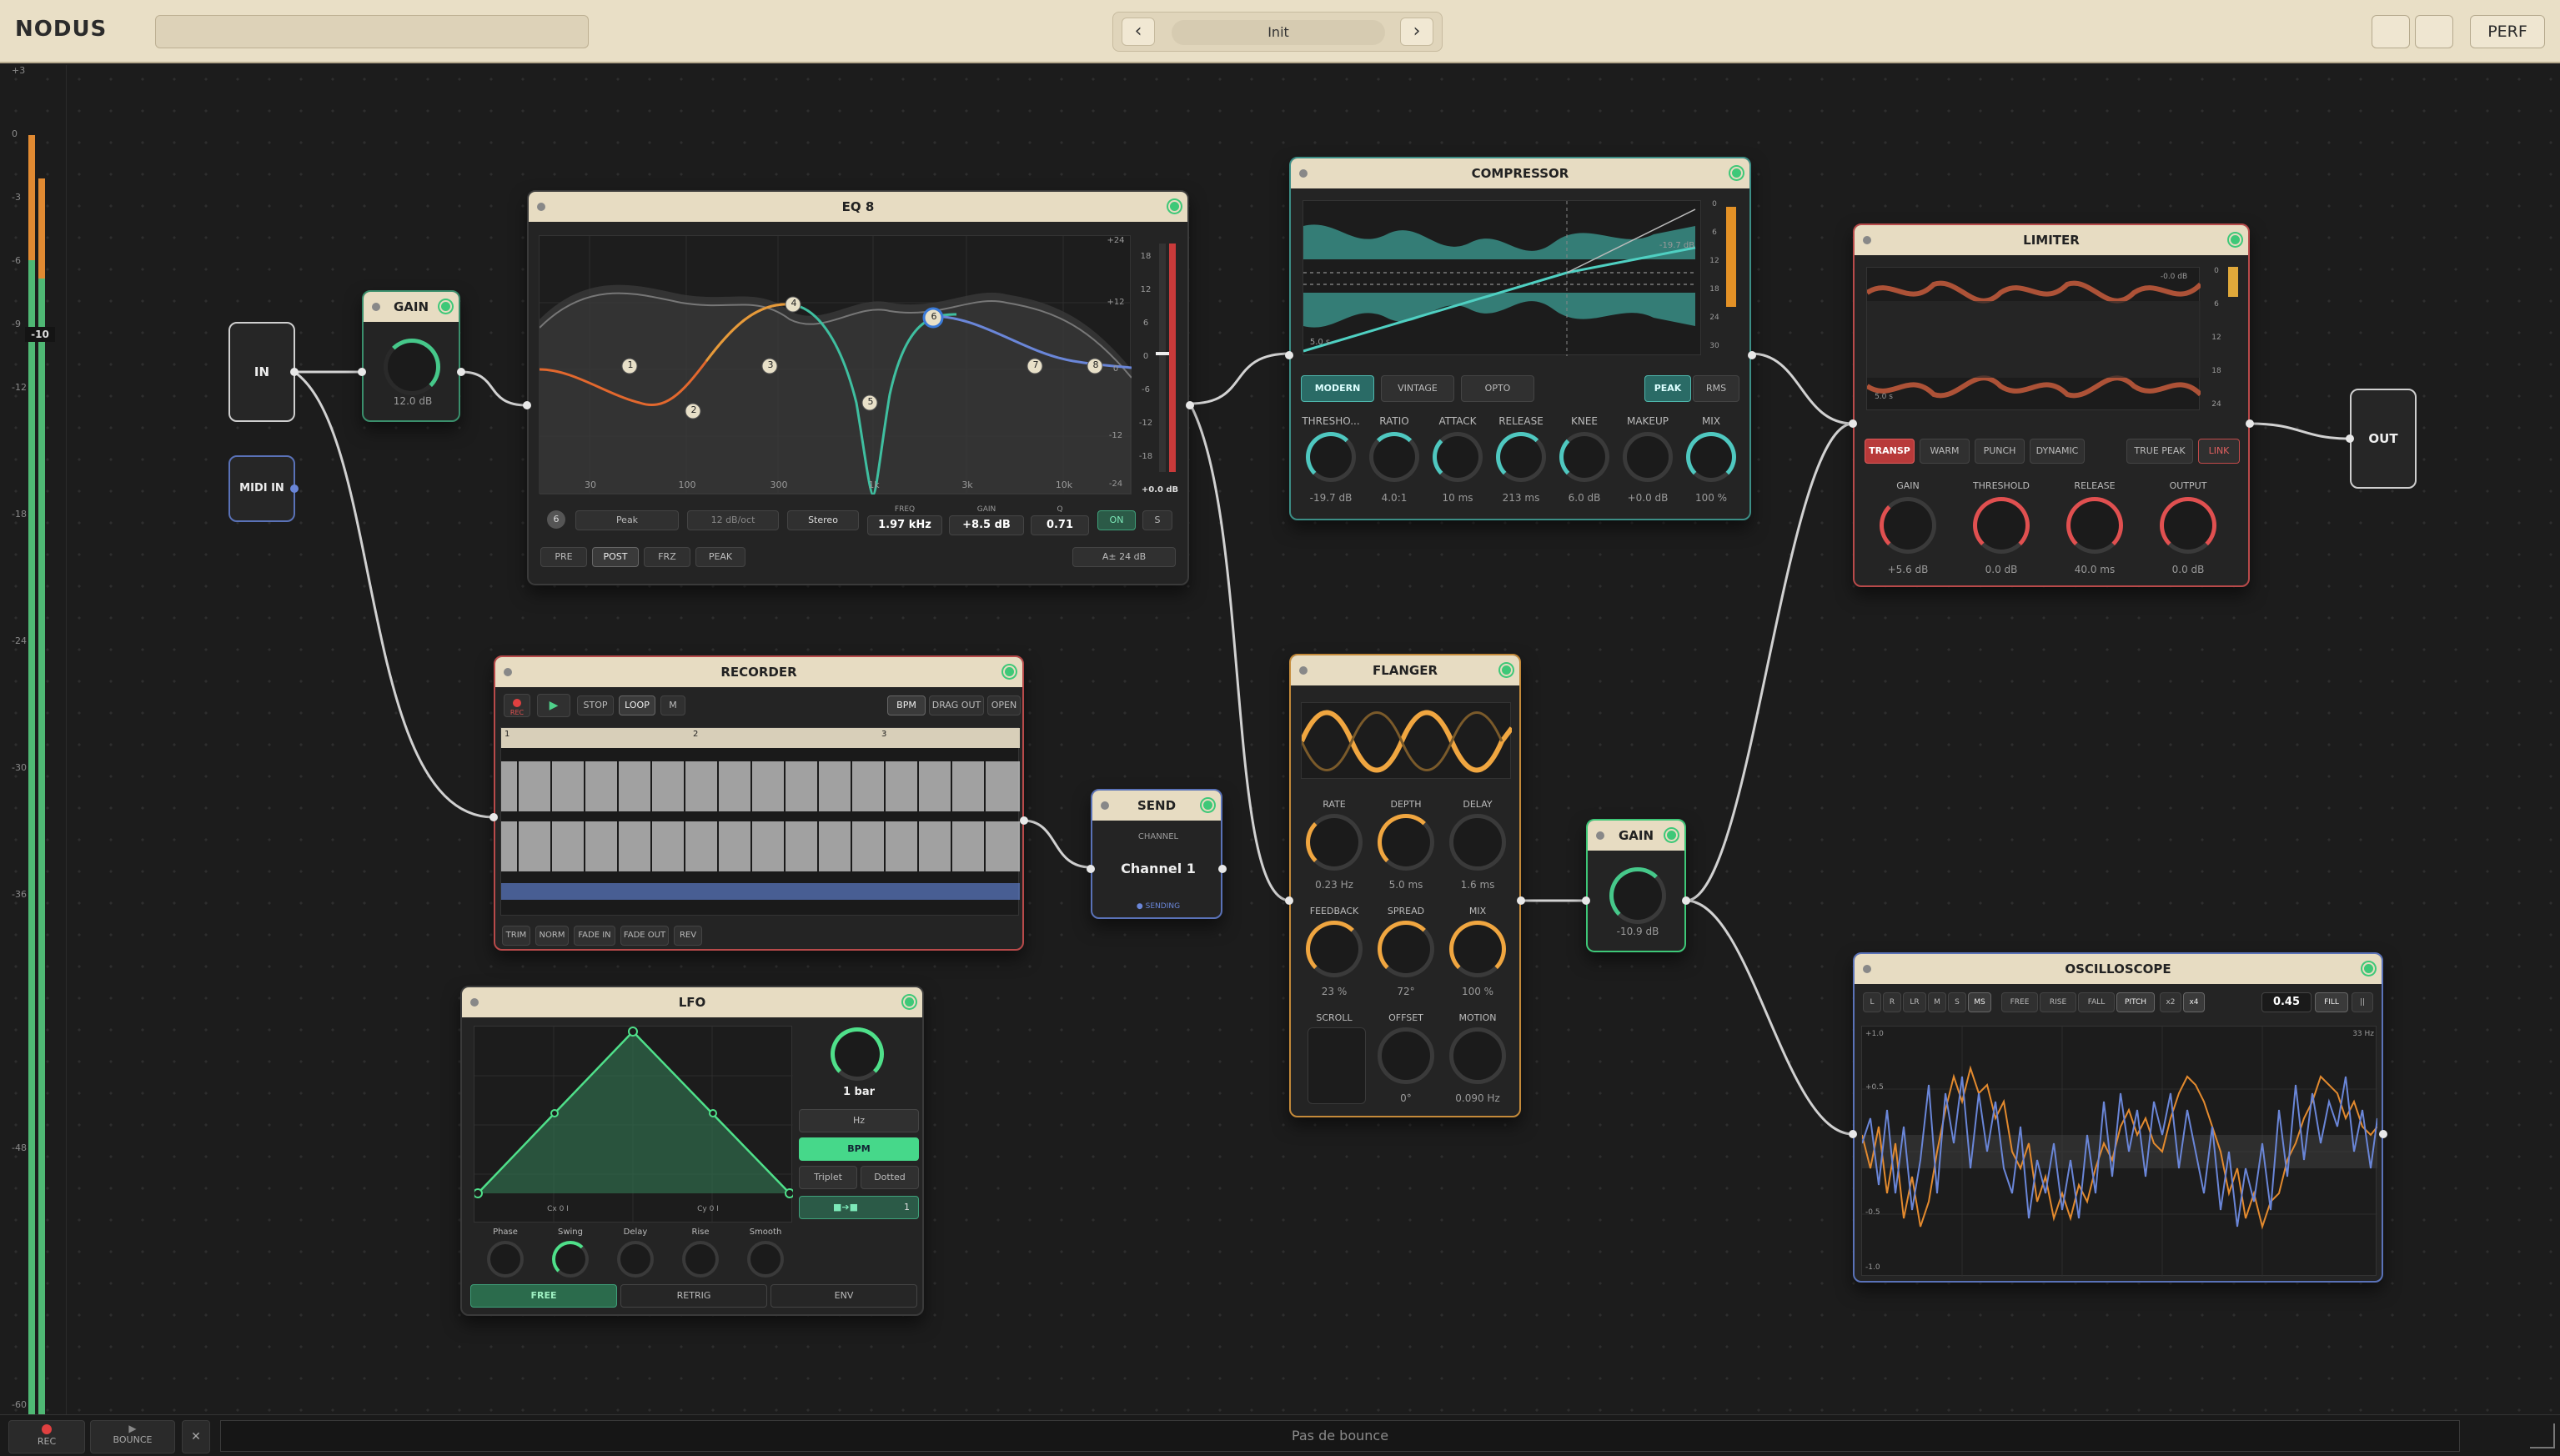 This screenshot has height=1456, width=2560. What do you see at coordinates (261, 488) in the screenshot?
I see `midi-in-node: MIDI IN` at bounding box center [261, 488].